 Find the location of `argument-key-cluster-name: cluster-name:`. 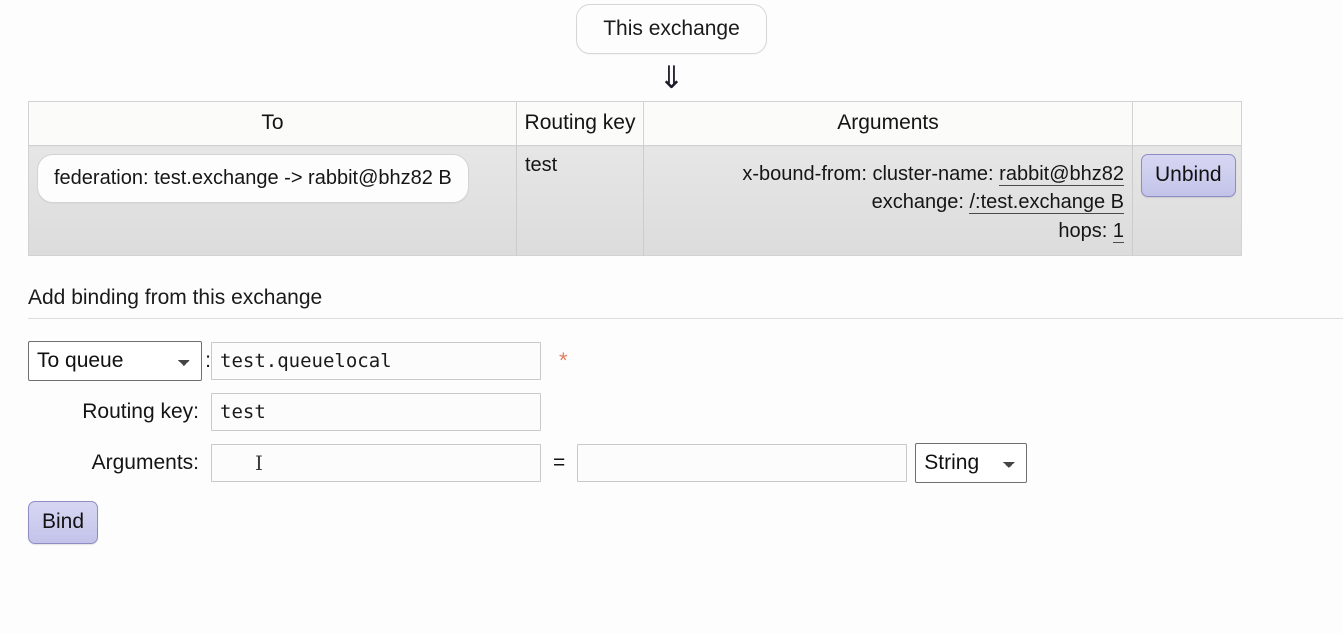

argument-key-cluster-name: cluster-name: is located at coordinates (933, 174).